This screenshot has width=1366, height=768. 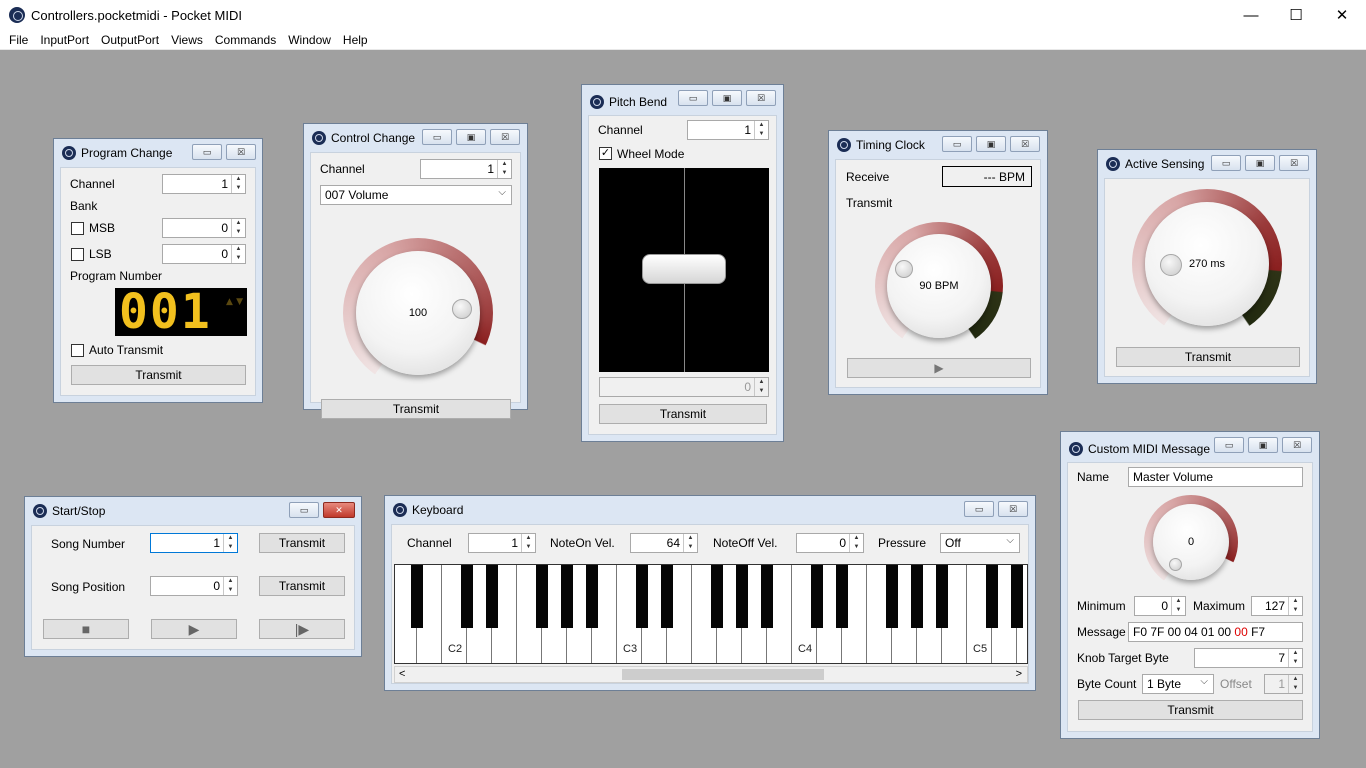 I want to click on continue-button: |▶, so click(x=302, y=629).